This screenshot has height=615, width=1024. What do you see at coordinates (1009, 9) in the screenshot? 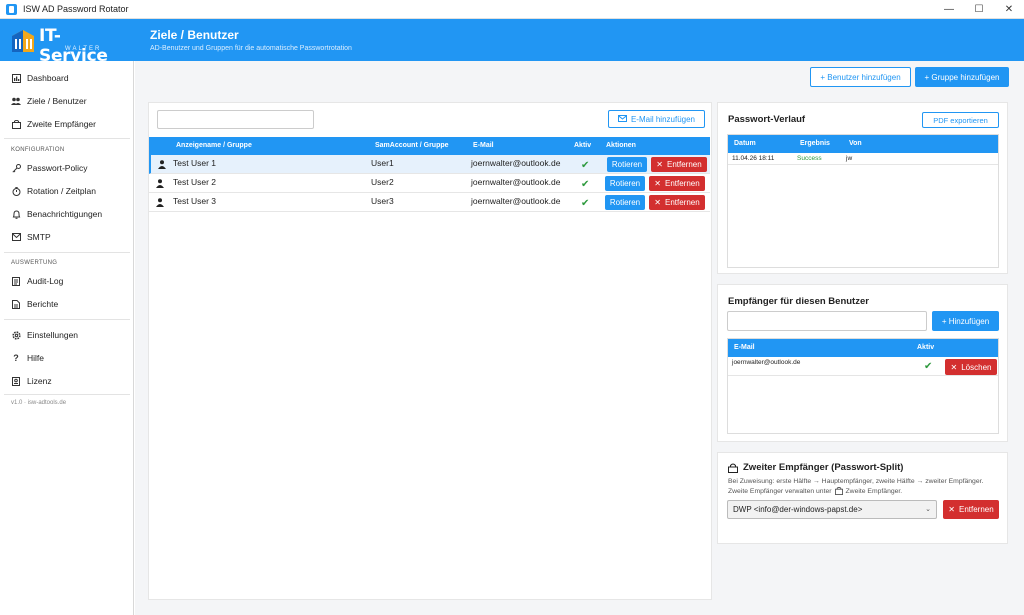
I see `close-button: ✕` at bounding box center [1009, 9].